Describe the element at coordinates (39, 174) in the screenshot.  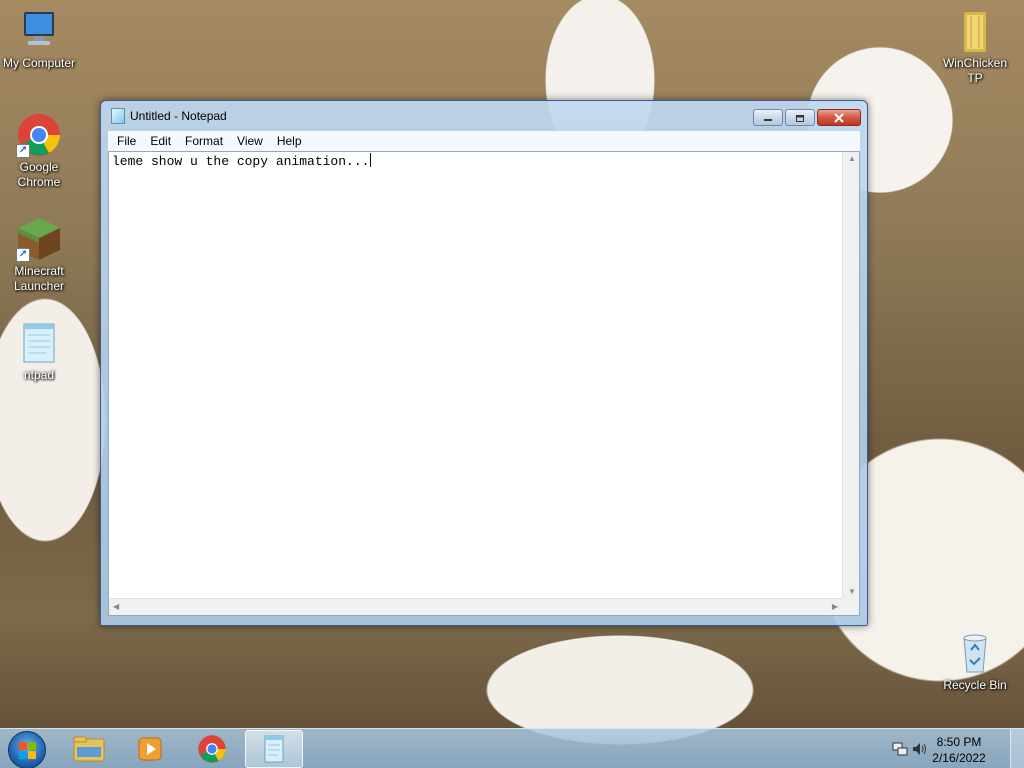
I see `desktop-icon-label: Google Chrome` at that location.